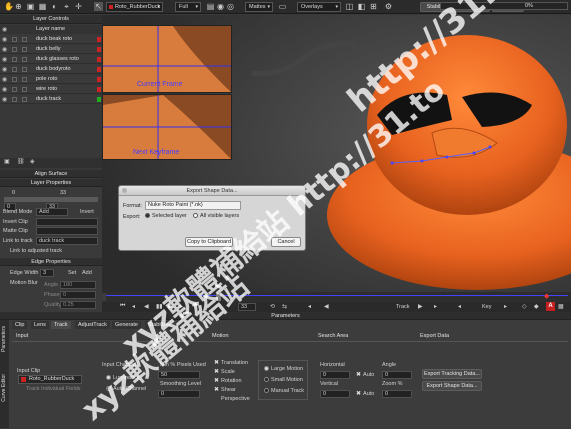 The image size is (571, 429). Describe the element at coordinates (52, 212) in the screenshot. I see `blend-mode-dropdown: Add` at that location.